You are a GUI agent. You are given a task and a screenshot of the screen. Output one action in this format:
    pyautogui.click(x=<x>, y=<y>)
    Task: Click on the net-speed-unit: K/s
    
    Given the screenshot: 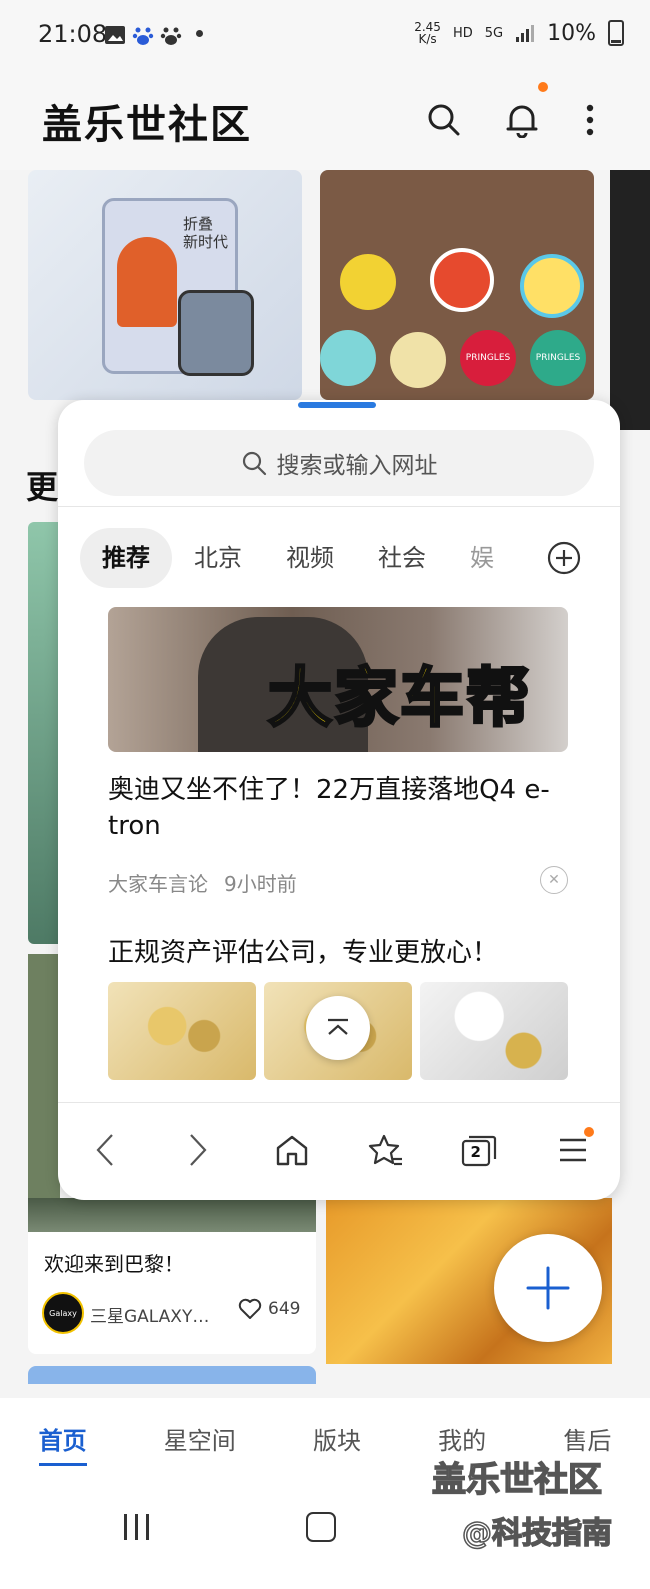 What is the action you would take?
    pyautogui.click(x=427, y=39)
    